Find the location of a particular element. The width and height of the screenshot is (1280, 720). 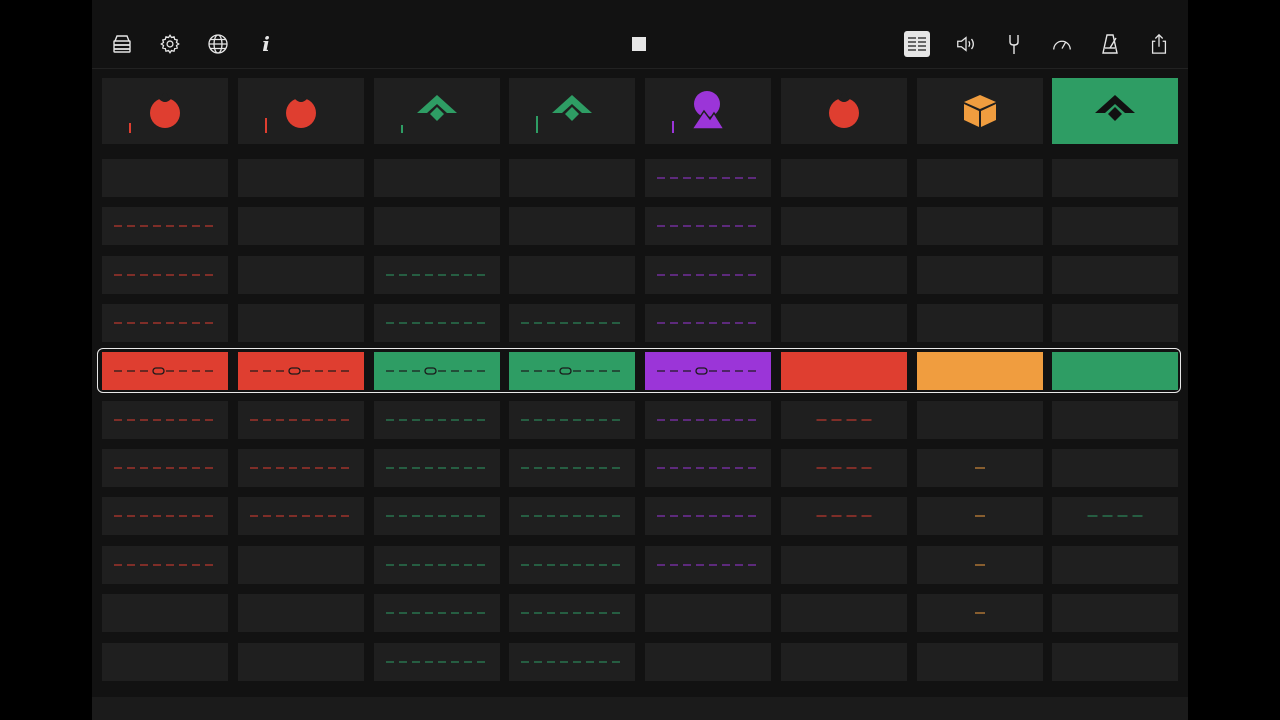

synth-chevron-icon is located at coordinates (572, 111).